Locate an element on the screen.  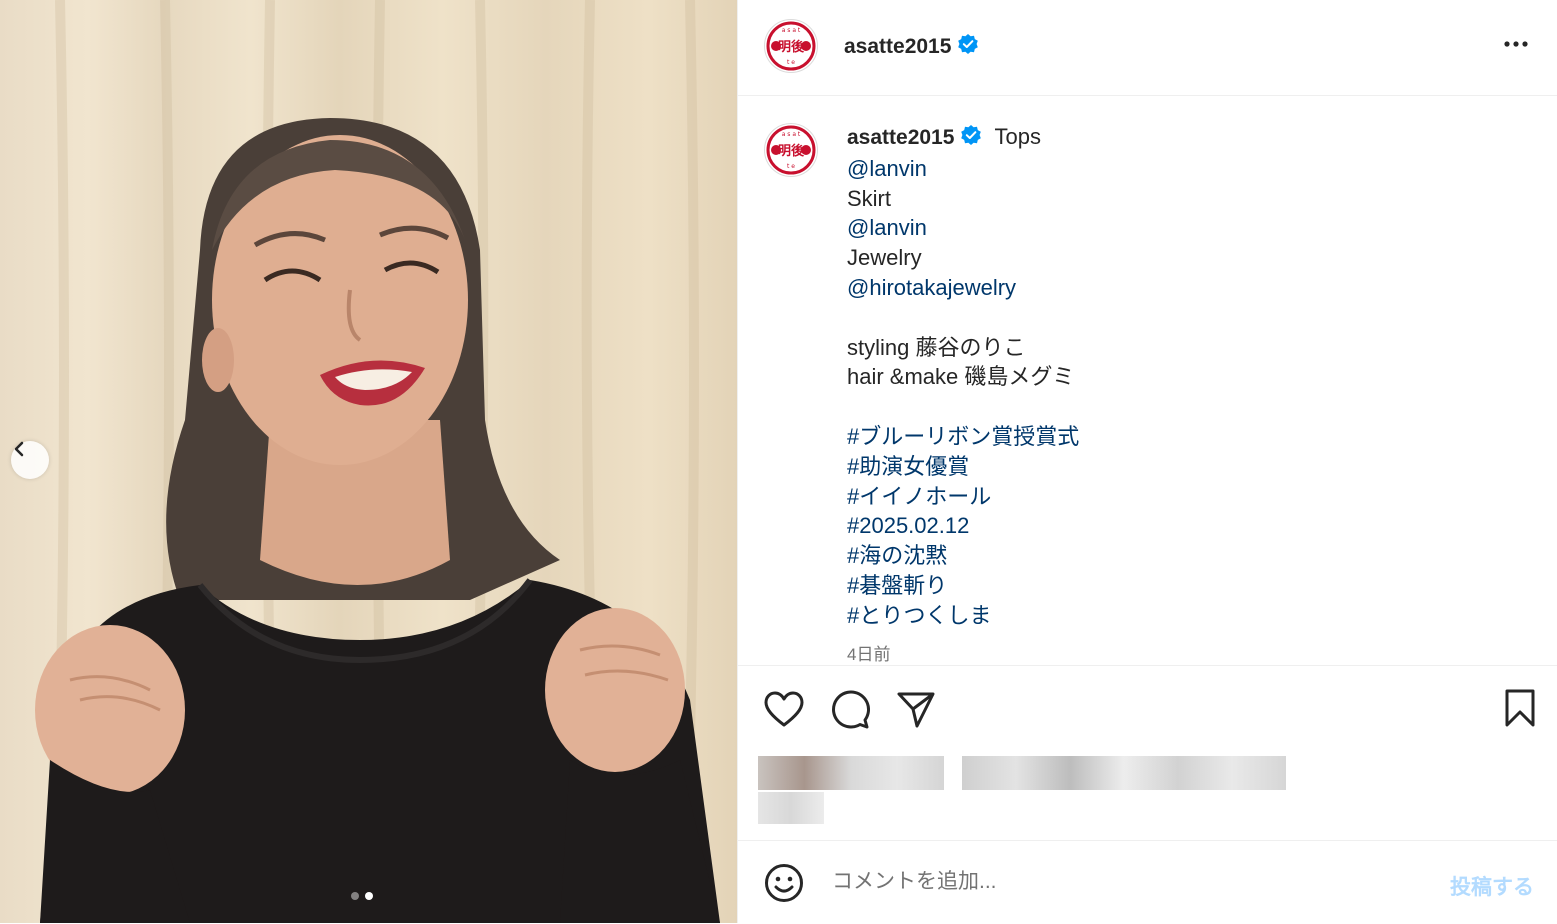
caption-line: styling 藤谷のりこ is located at coordinates (936, 347).